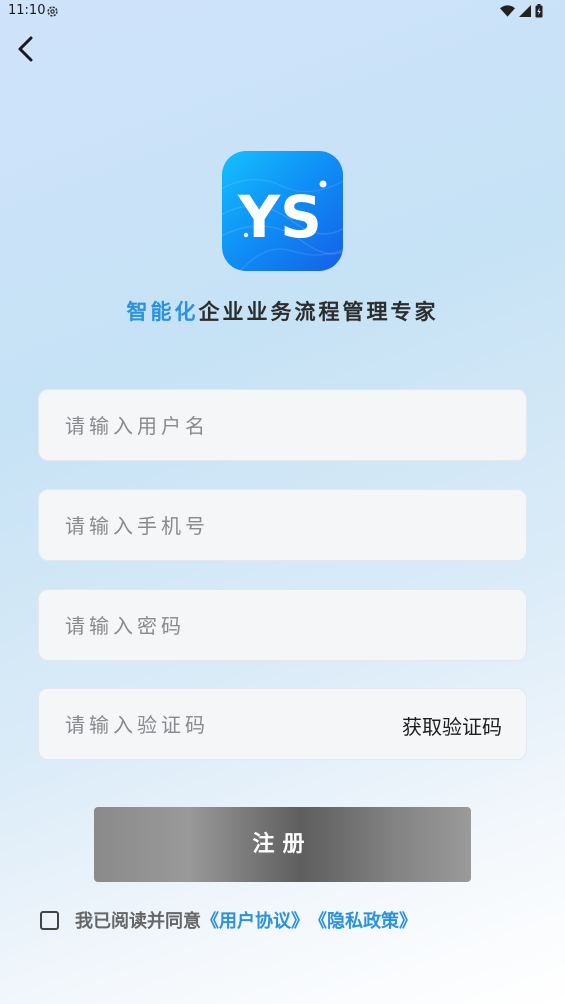 The height and width of the screenshot is (1004, 565). I want to click on status-bar: 11:10, so click(282, 12).